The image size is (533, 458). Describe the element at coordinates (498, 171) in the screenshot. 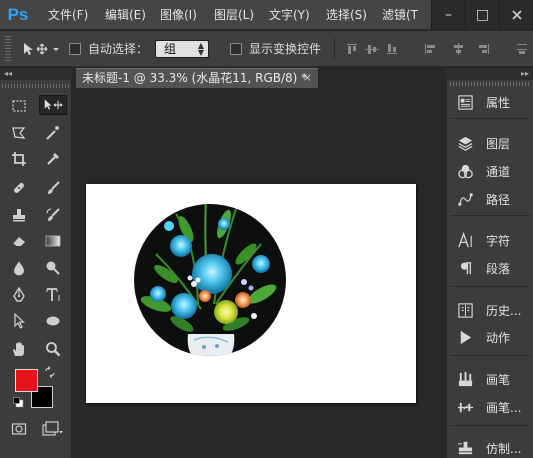

I see `channels-label: 通道` at that location.